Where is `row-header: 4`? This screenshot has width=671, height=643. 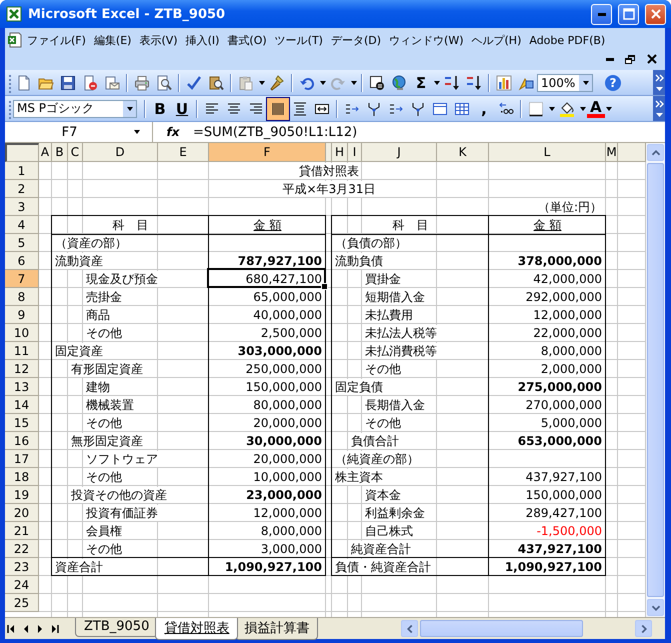 row-header: 4 is located at coordinates (22, 225).